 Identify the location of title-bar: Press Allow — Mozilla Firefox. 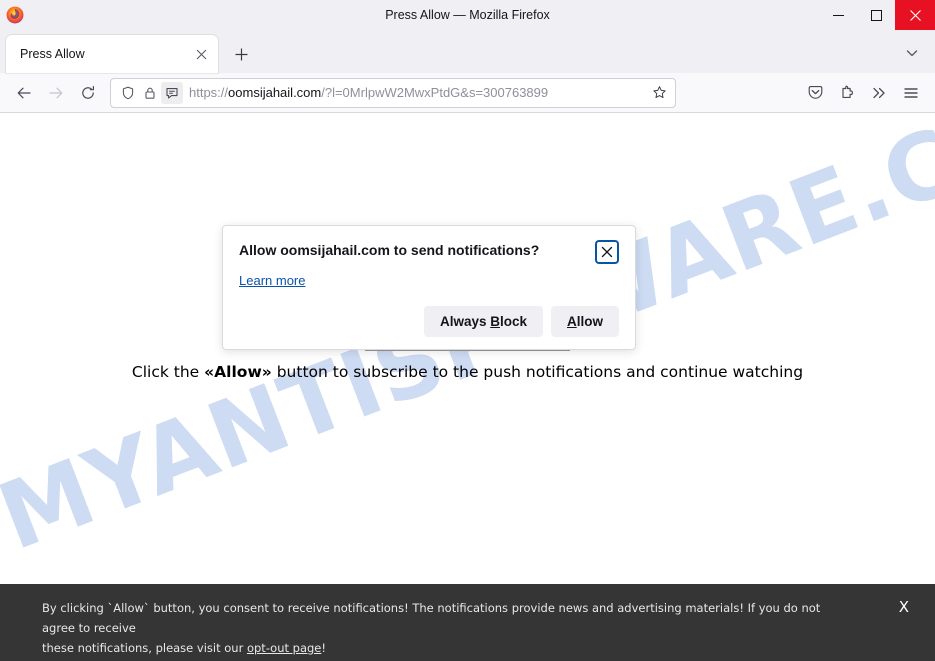
(467, 15).